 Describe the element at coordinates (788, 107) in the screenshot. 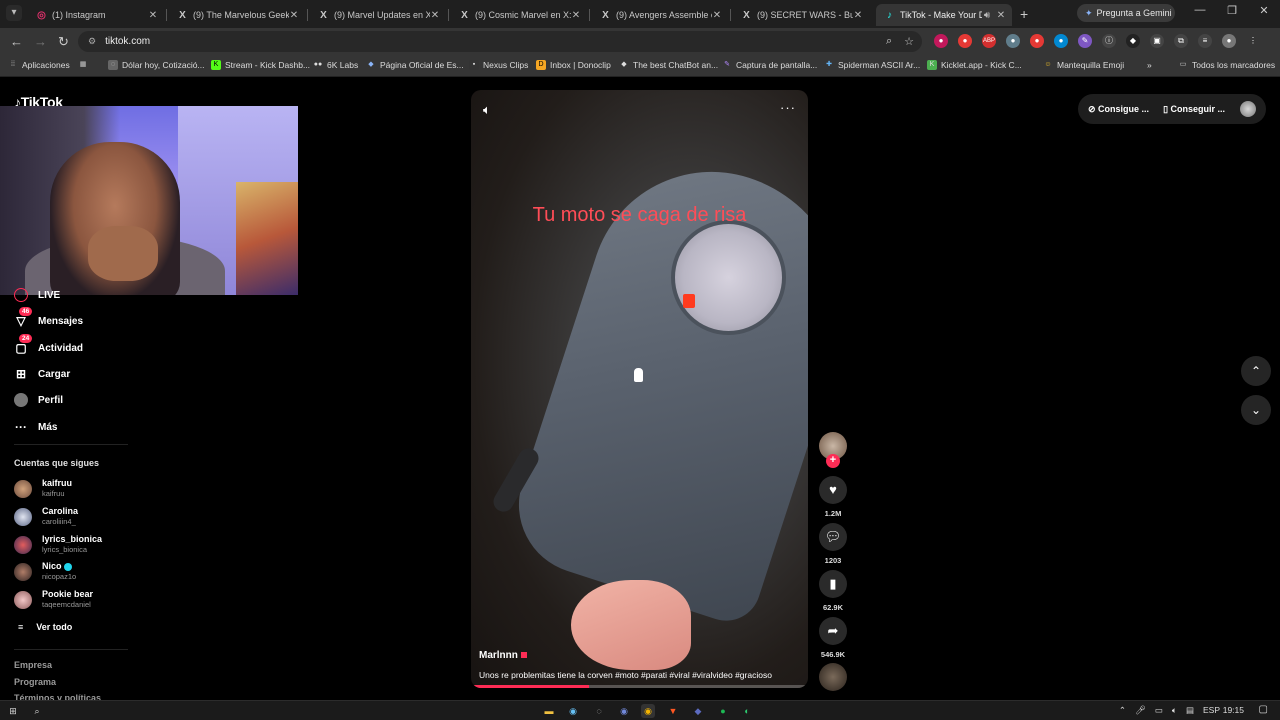

I see `video-more-icon: ···` at that location.